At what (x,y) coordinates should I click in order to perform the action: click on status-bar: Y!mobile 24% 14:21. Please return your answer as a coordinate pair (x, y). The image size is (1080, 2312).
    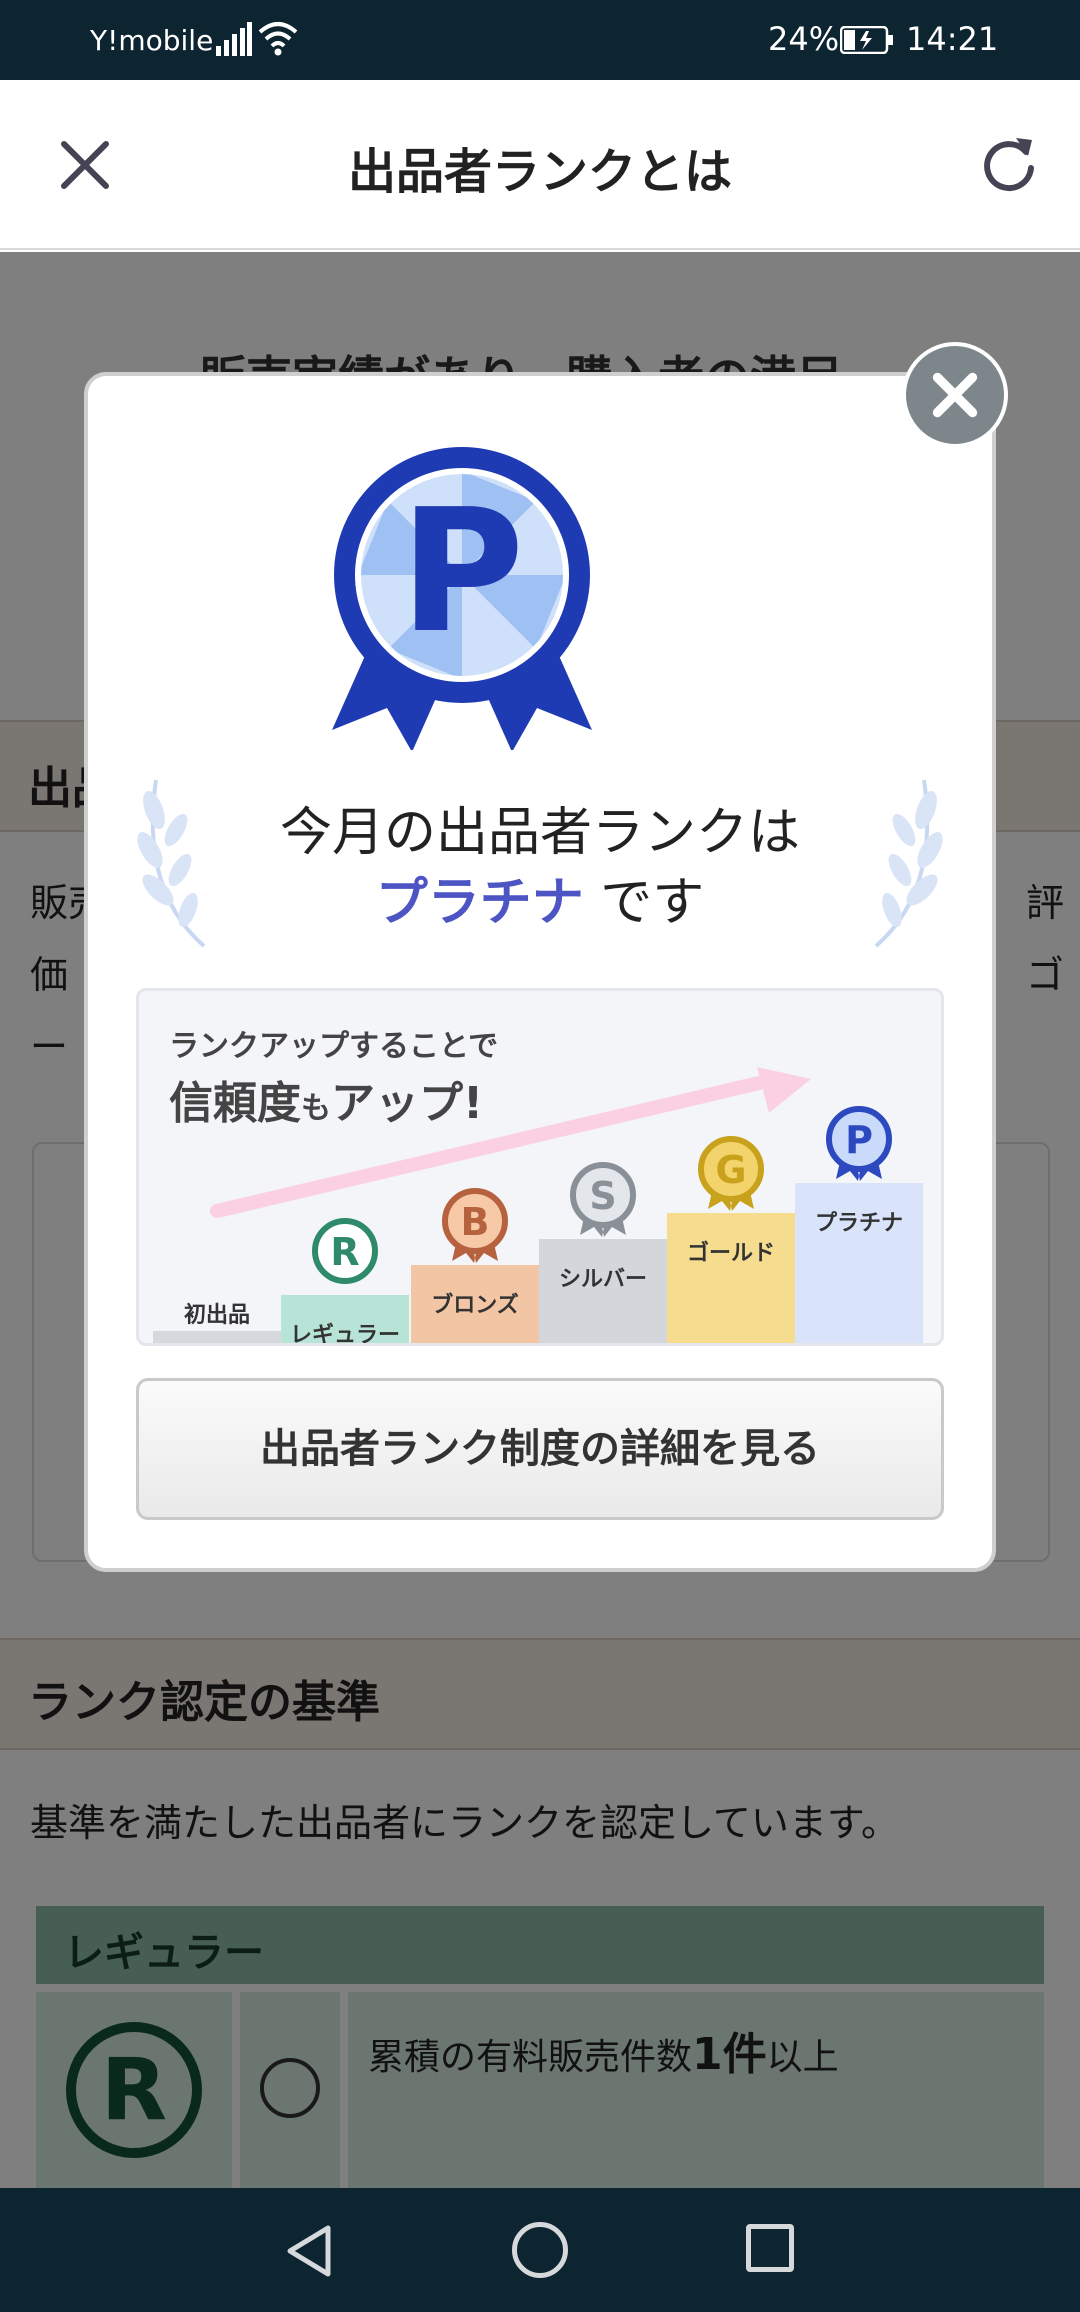
    Looking at the image, I should click on (540, 40).